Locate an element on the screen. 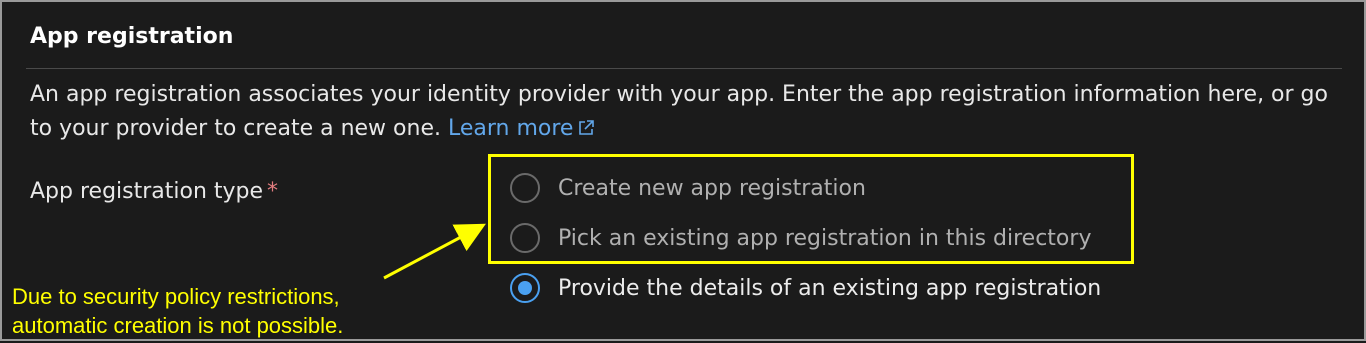 The image size is (1366, 343). radio-selected-icon is located at coordinates (525, 288).